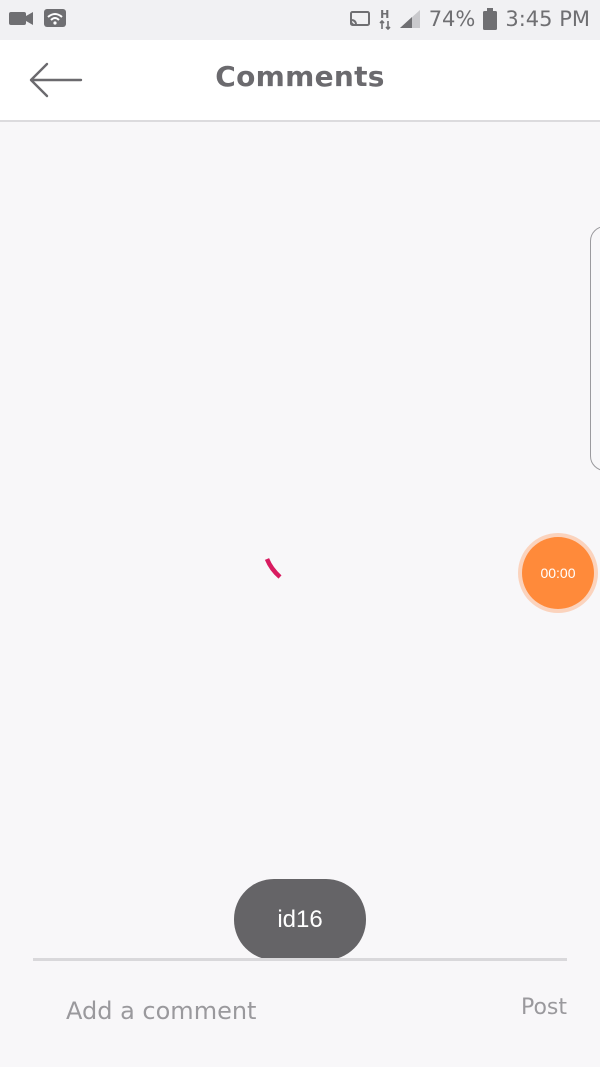 The width and height of the screenshot is (600, 1067). What do you see at coordinates (385, 14) in the screenshot?
I see `network-type-label: H` at bounding box center [385, 14].